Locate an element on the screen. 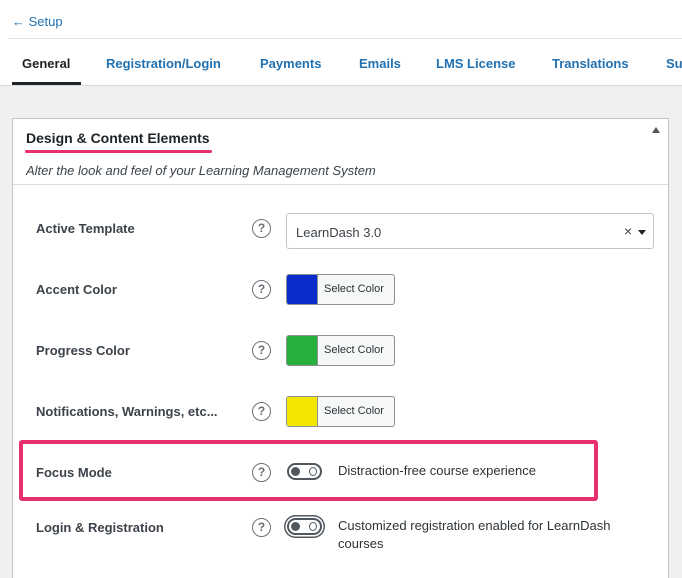 Image resolution: width=682 pixels, height=578 pixels. chevron-down-icon is located at coordinates (642, 232).